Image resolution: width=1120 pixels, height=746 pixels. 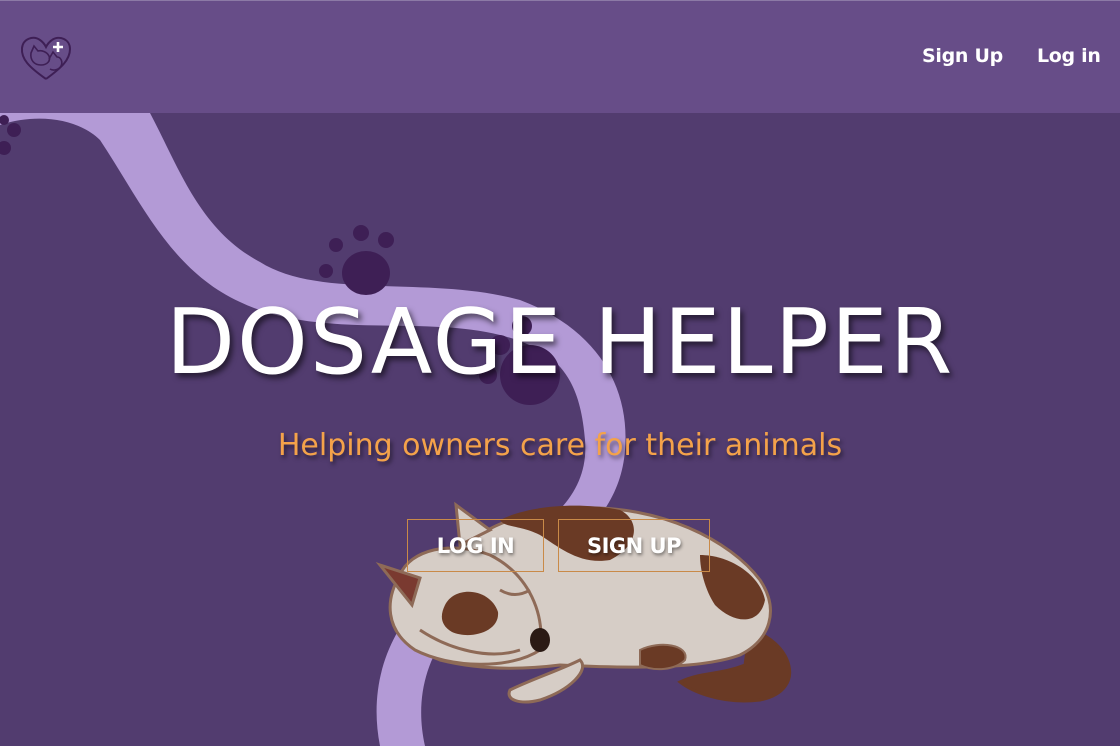 What do you see at coordinates (475, 545) in the screenshot?
I see `hero-login-button: LOG IN` at bounding box center [475, 545].